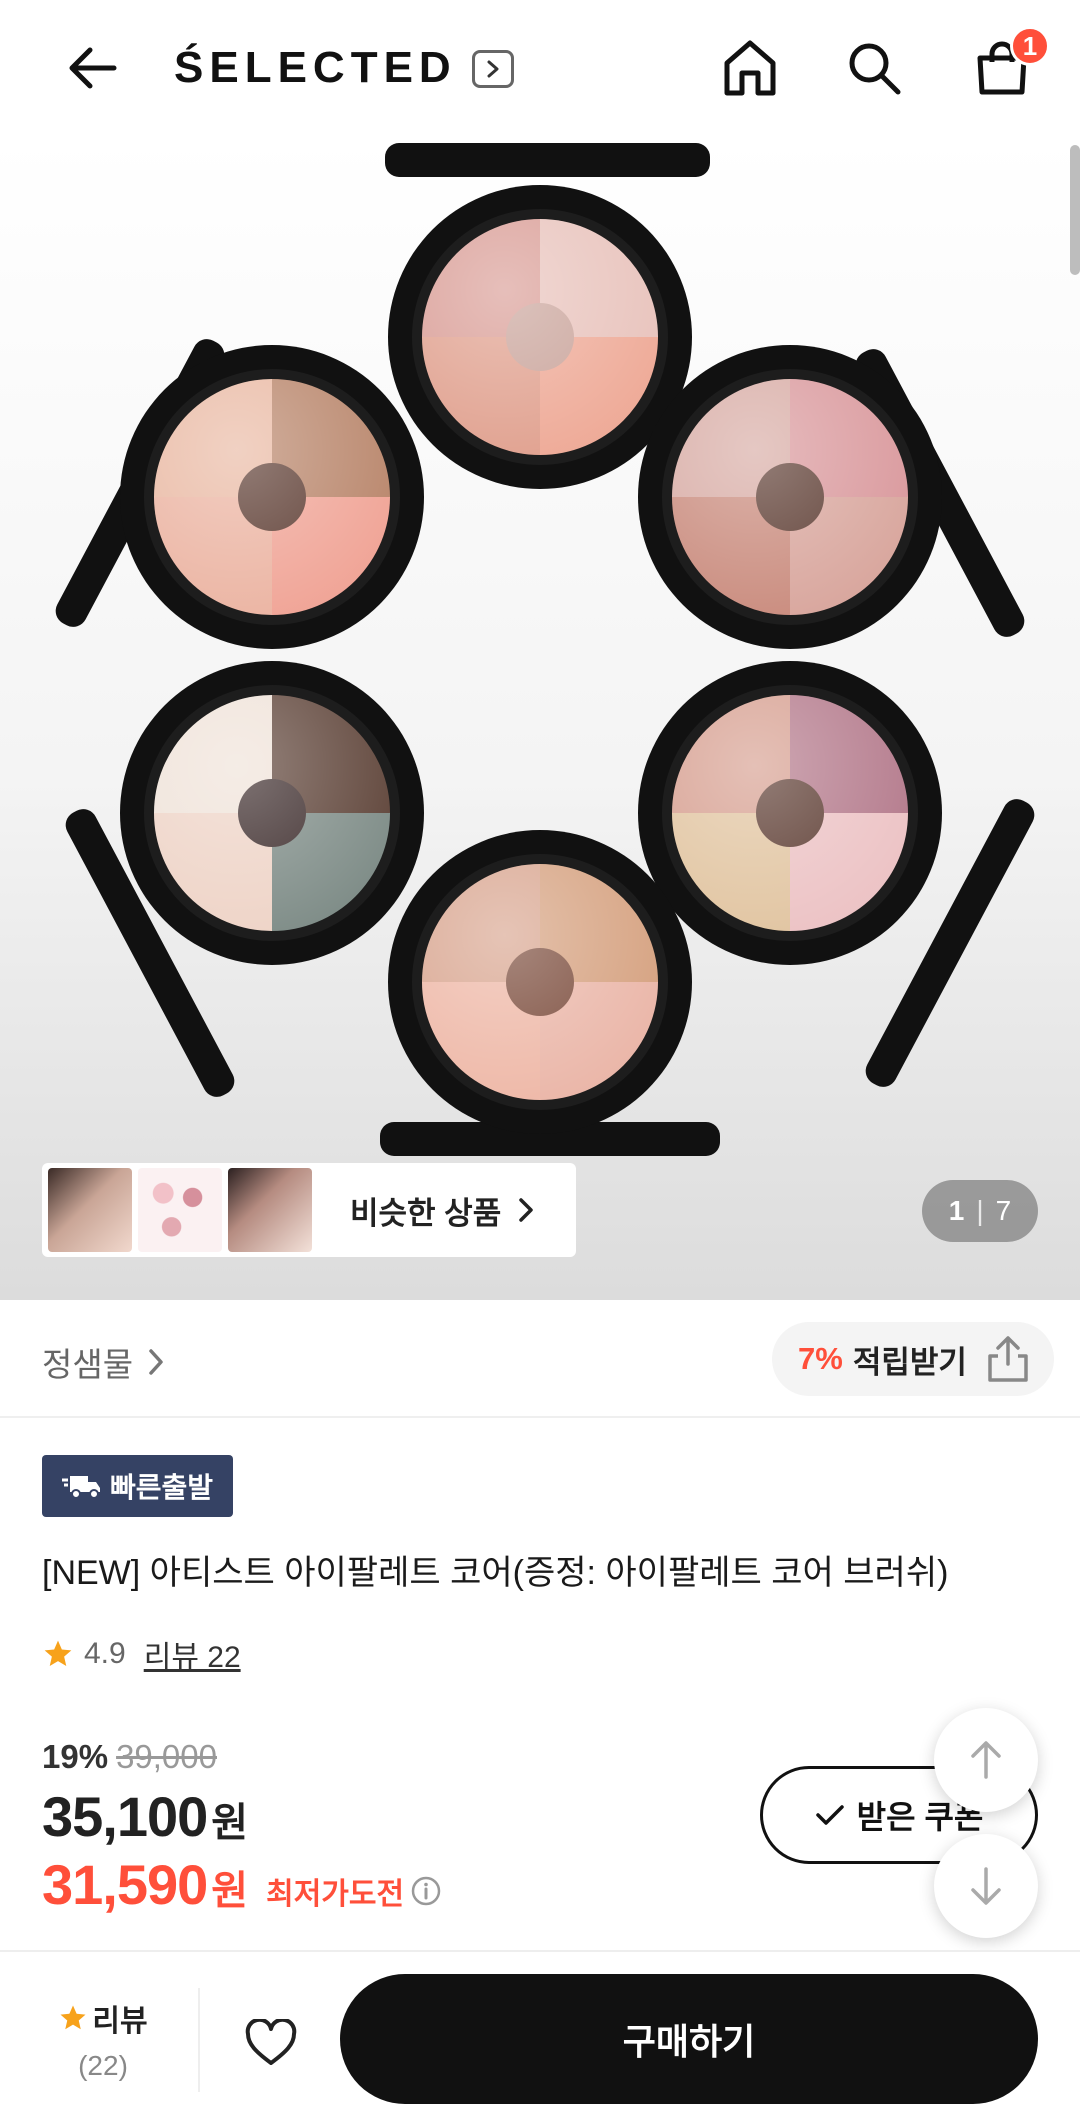 This screenshot has width=1080, height=2123. I want to click on divider, so click(199, 2040).